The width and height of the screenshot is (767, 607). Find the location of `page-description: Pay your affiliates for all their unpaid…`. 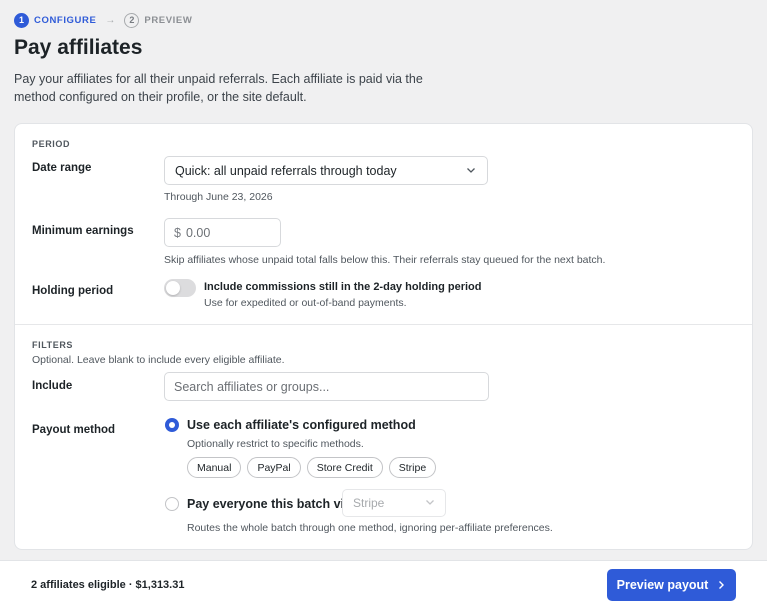

page-description: Pay your affiliates for all their unpaid… is located at coordinates (218, 88).